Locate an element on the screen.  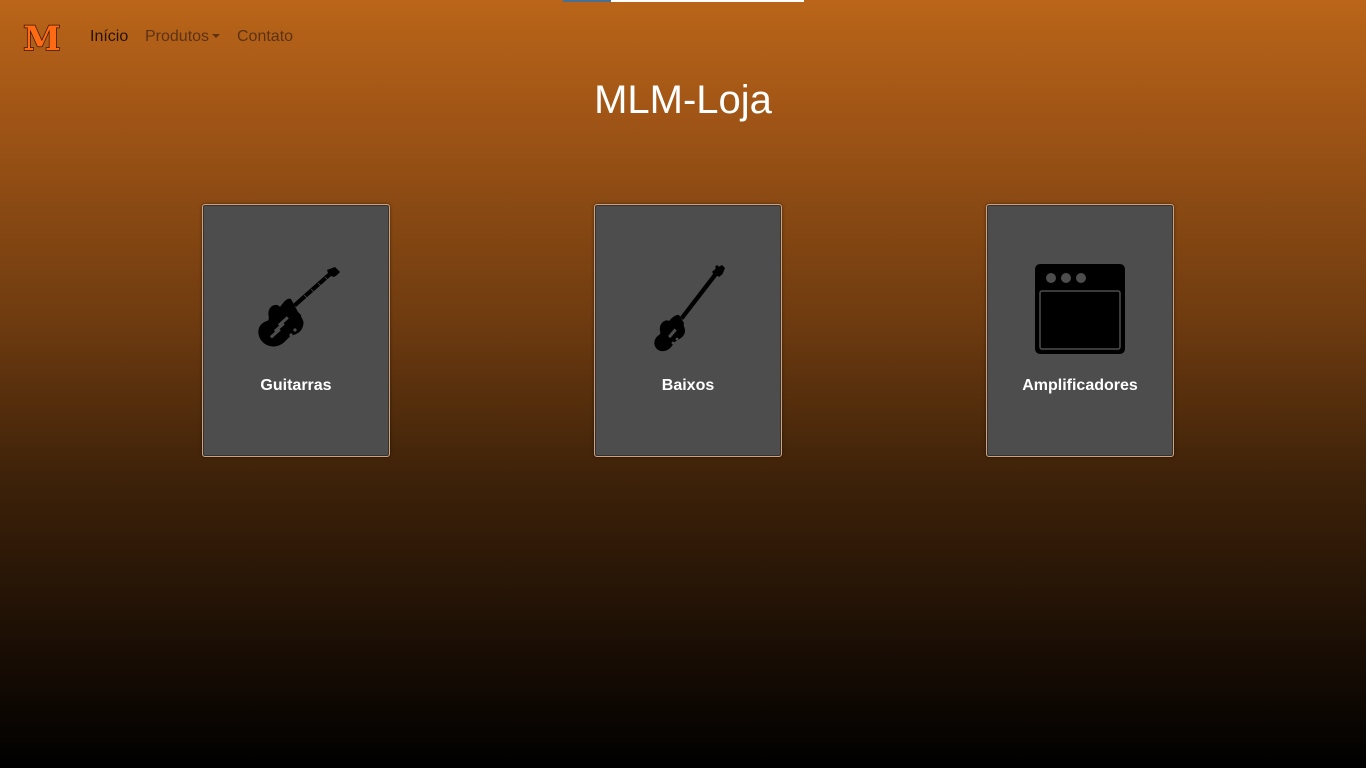
chevron-down-icon is located at coordinates (216, 36).